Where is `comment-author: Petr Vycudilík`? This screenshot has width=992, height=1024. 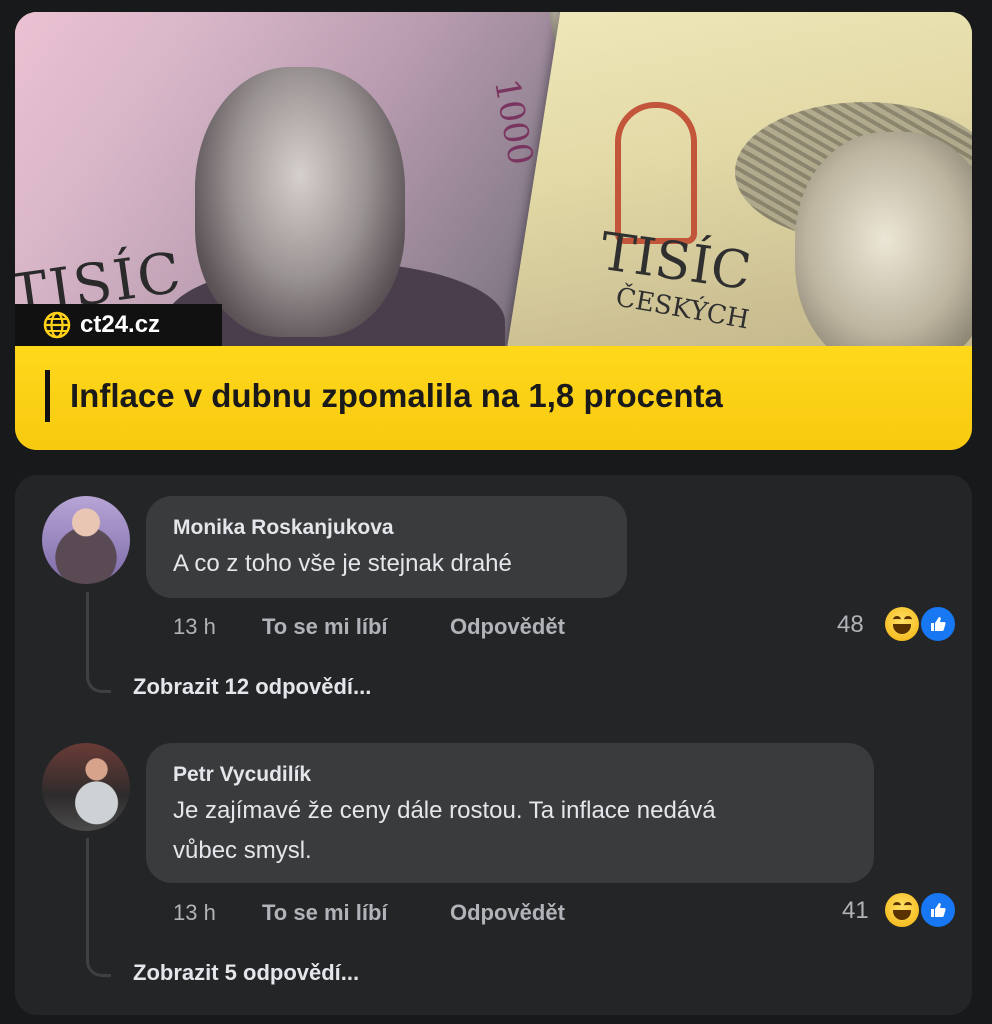
comment-author: Petr Vycudilík is located at coordinates (242, 775).